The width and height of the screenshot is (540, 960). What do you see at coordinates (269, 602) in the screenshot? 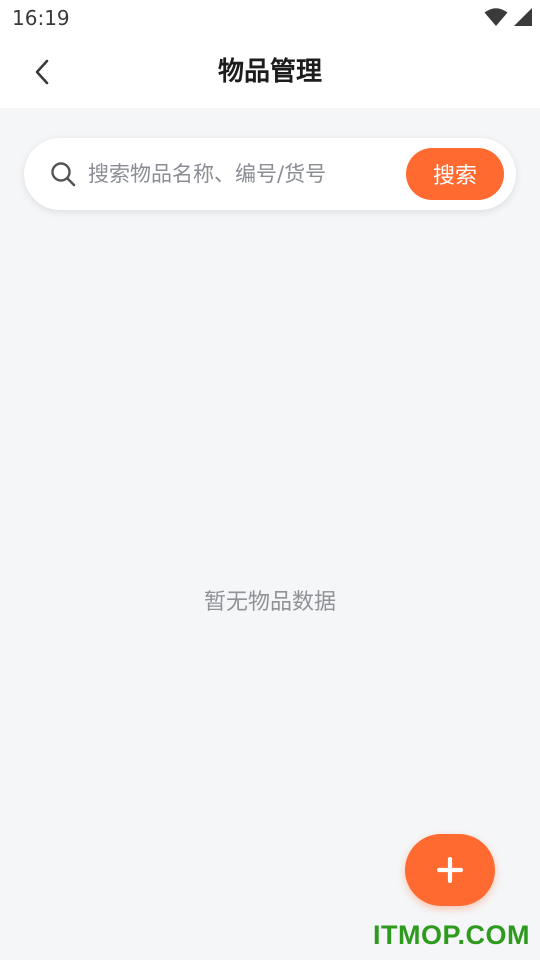
I see `empty-state-message: 暂无物品数据` at bounding box center [269, 602].